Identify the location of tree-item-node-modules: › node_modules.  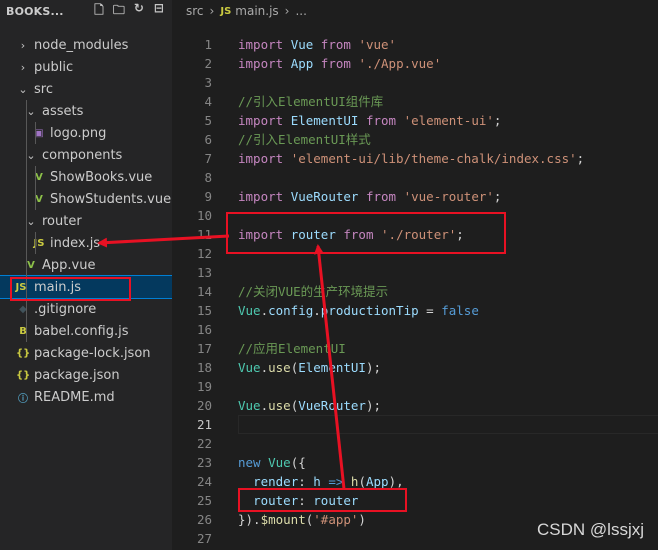
(86, 45).